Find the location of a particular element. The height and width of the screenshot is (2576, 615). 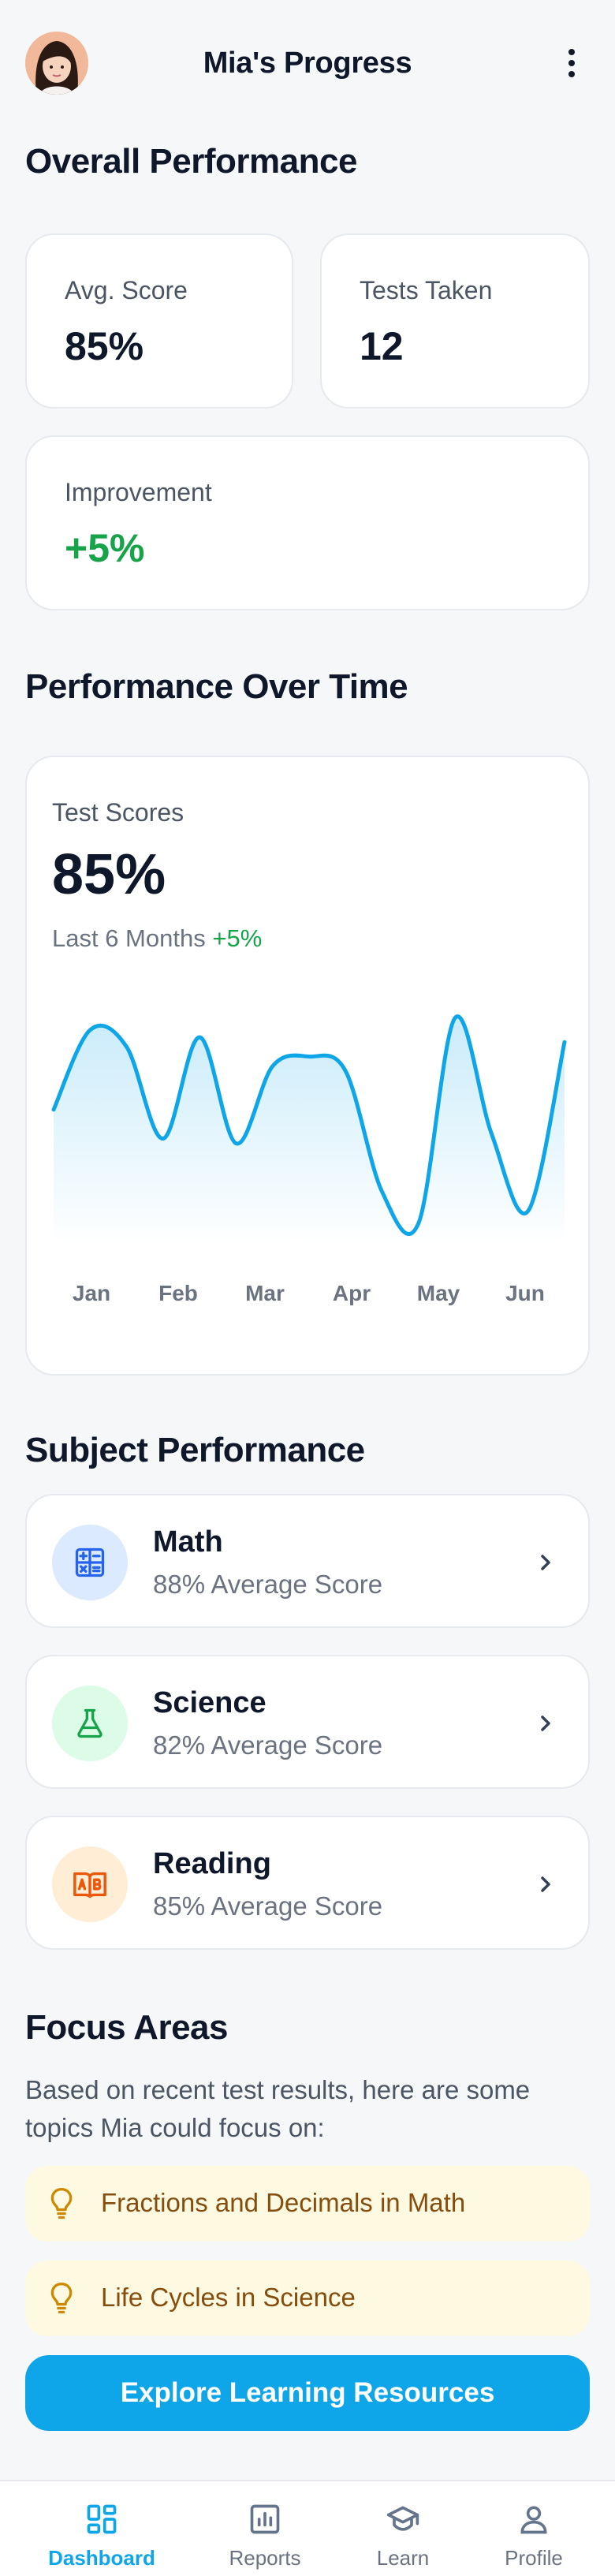

more-vertical-icon is located at coordinates (571, 52).